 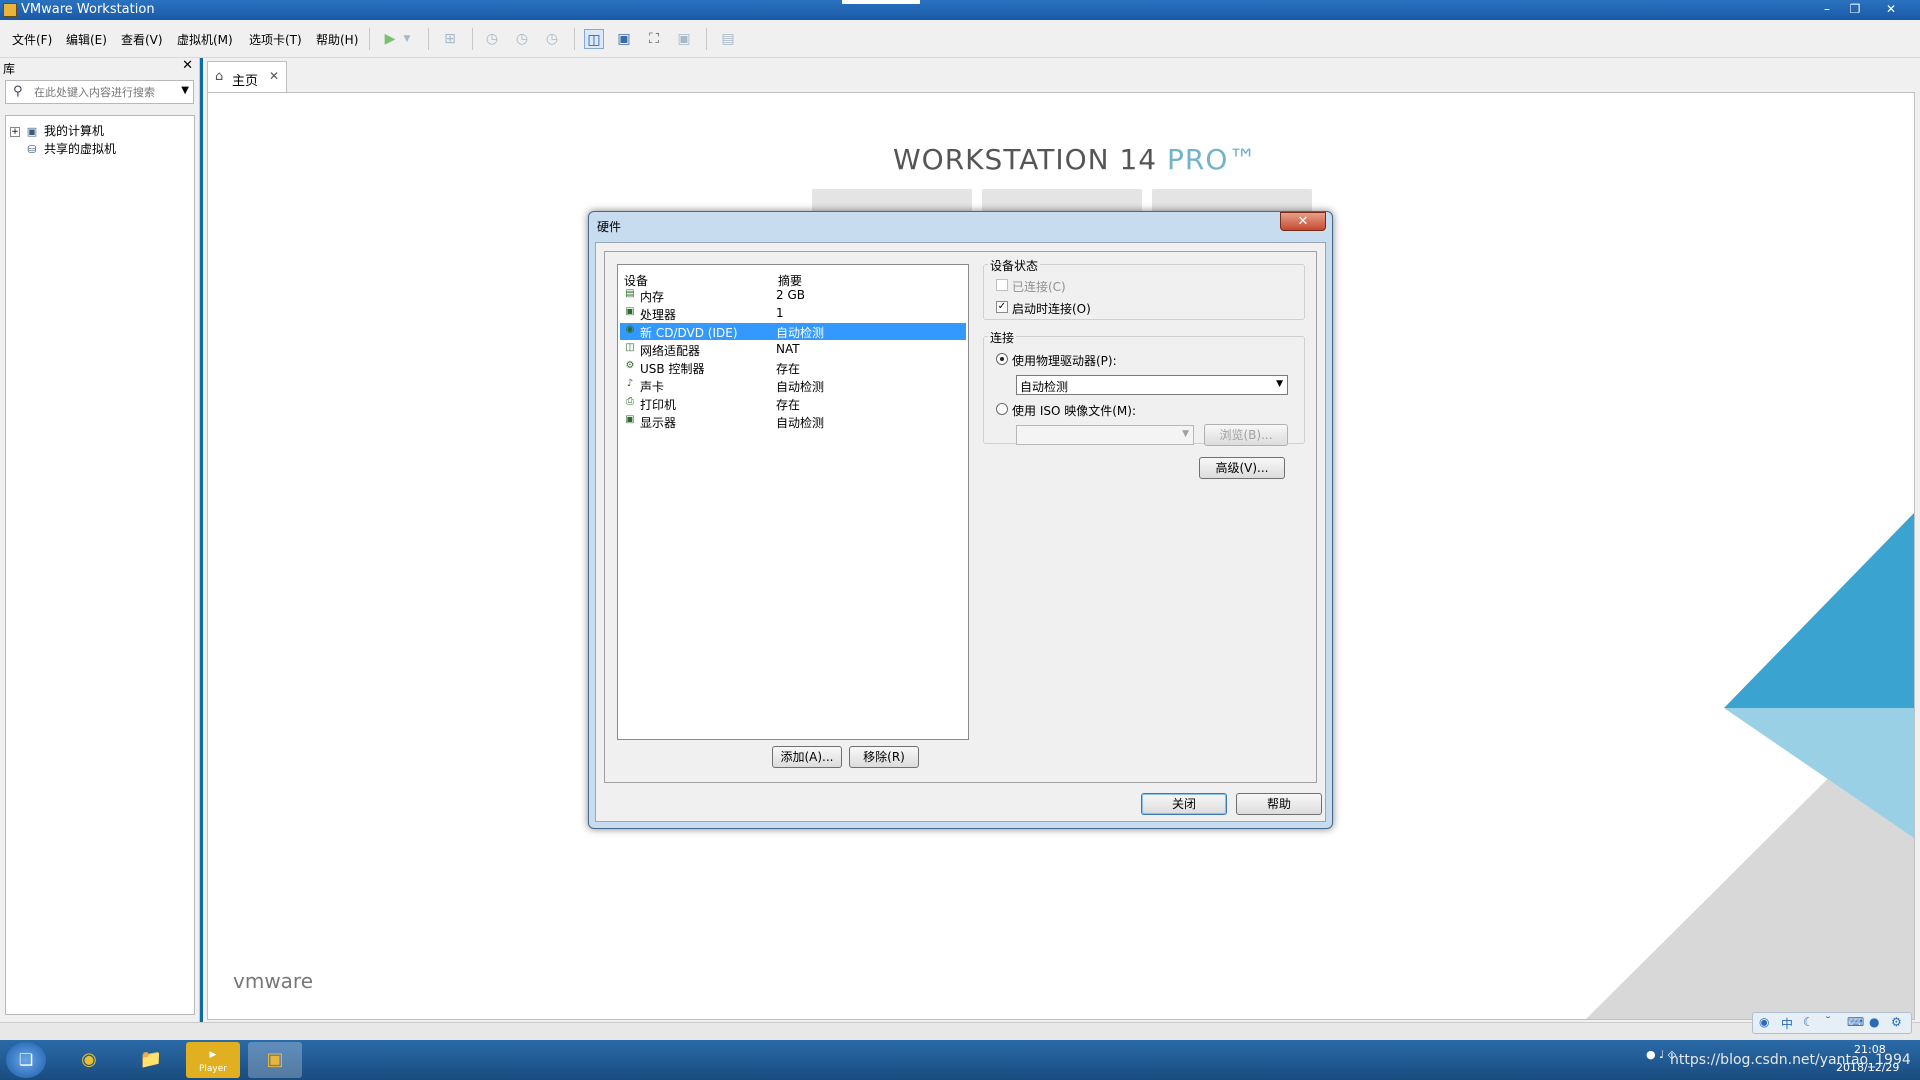 What do you see at coordinates (1105, 435) in the screenshot?
I see `iso-path-combobox: ▼` at bounding box center [1105, 435].